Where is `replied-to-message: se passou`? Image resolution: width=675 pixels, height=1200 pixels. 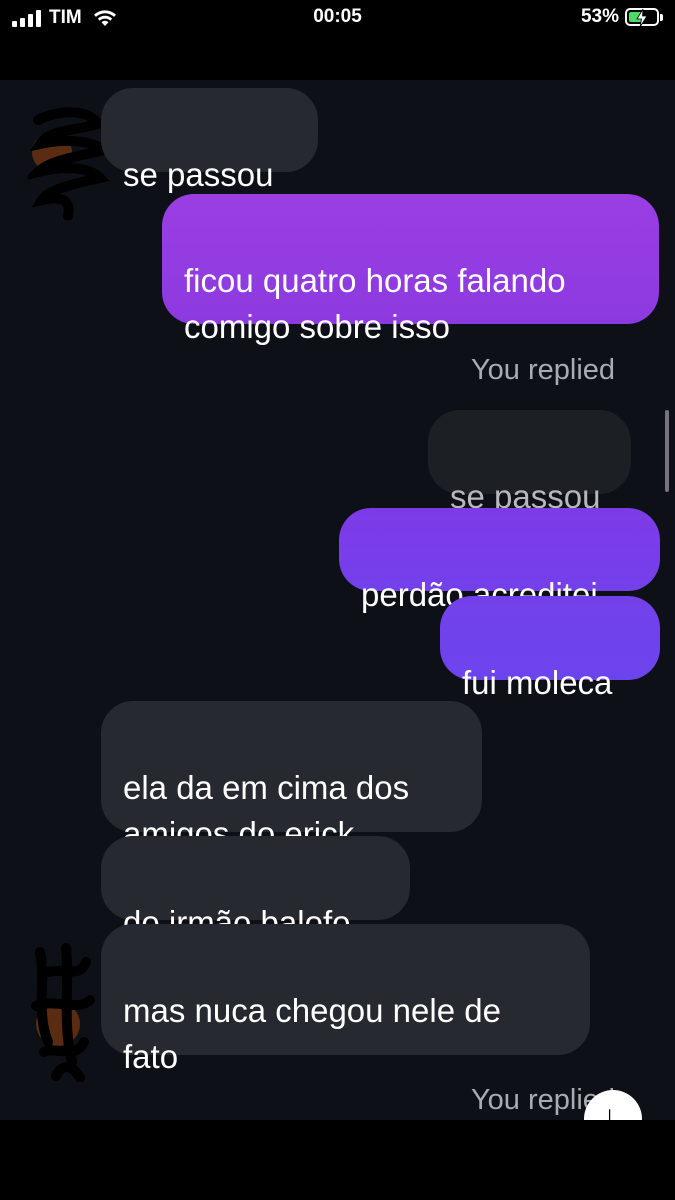 replied-to-message: se passou is located at coordinates (529, 462).